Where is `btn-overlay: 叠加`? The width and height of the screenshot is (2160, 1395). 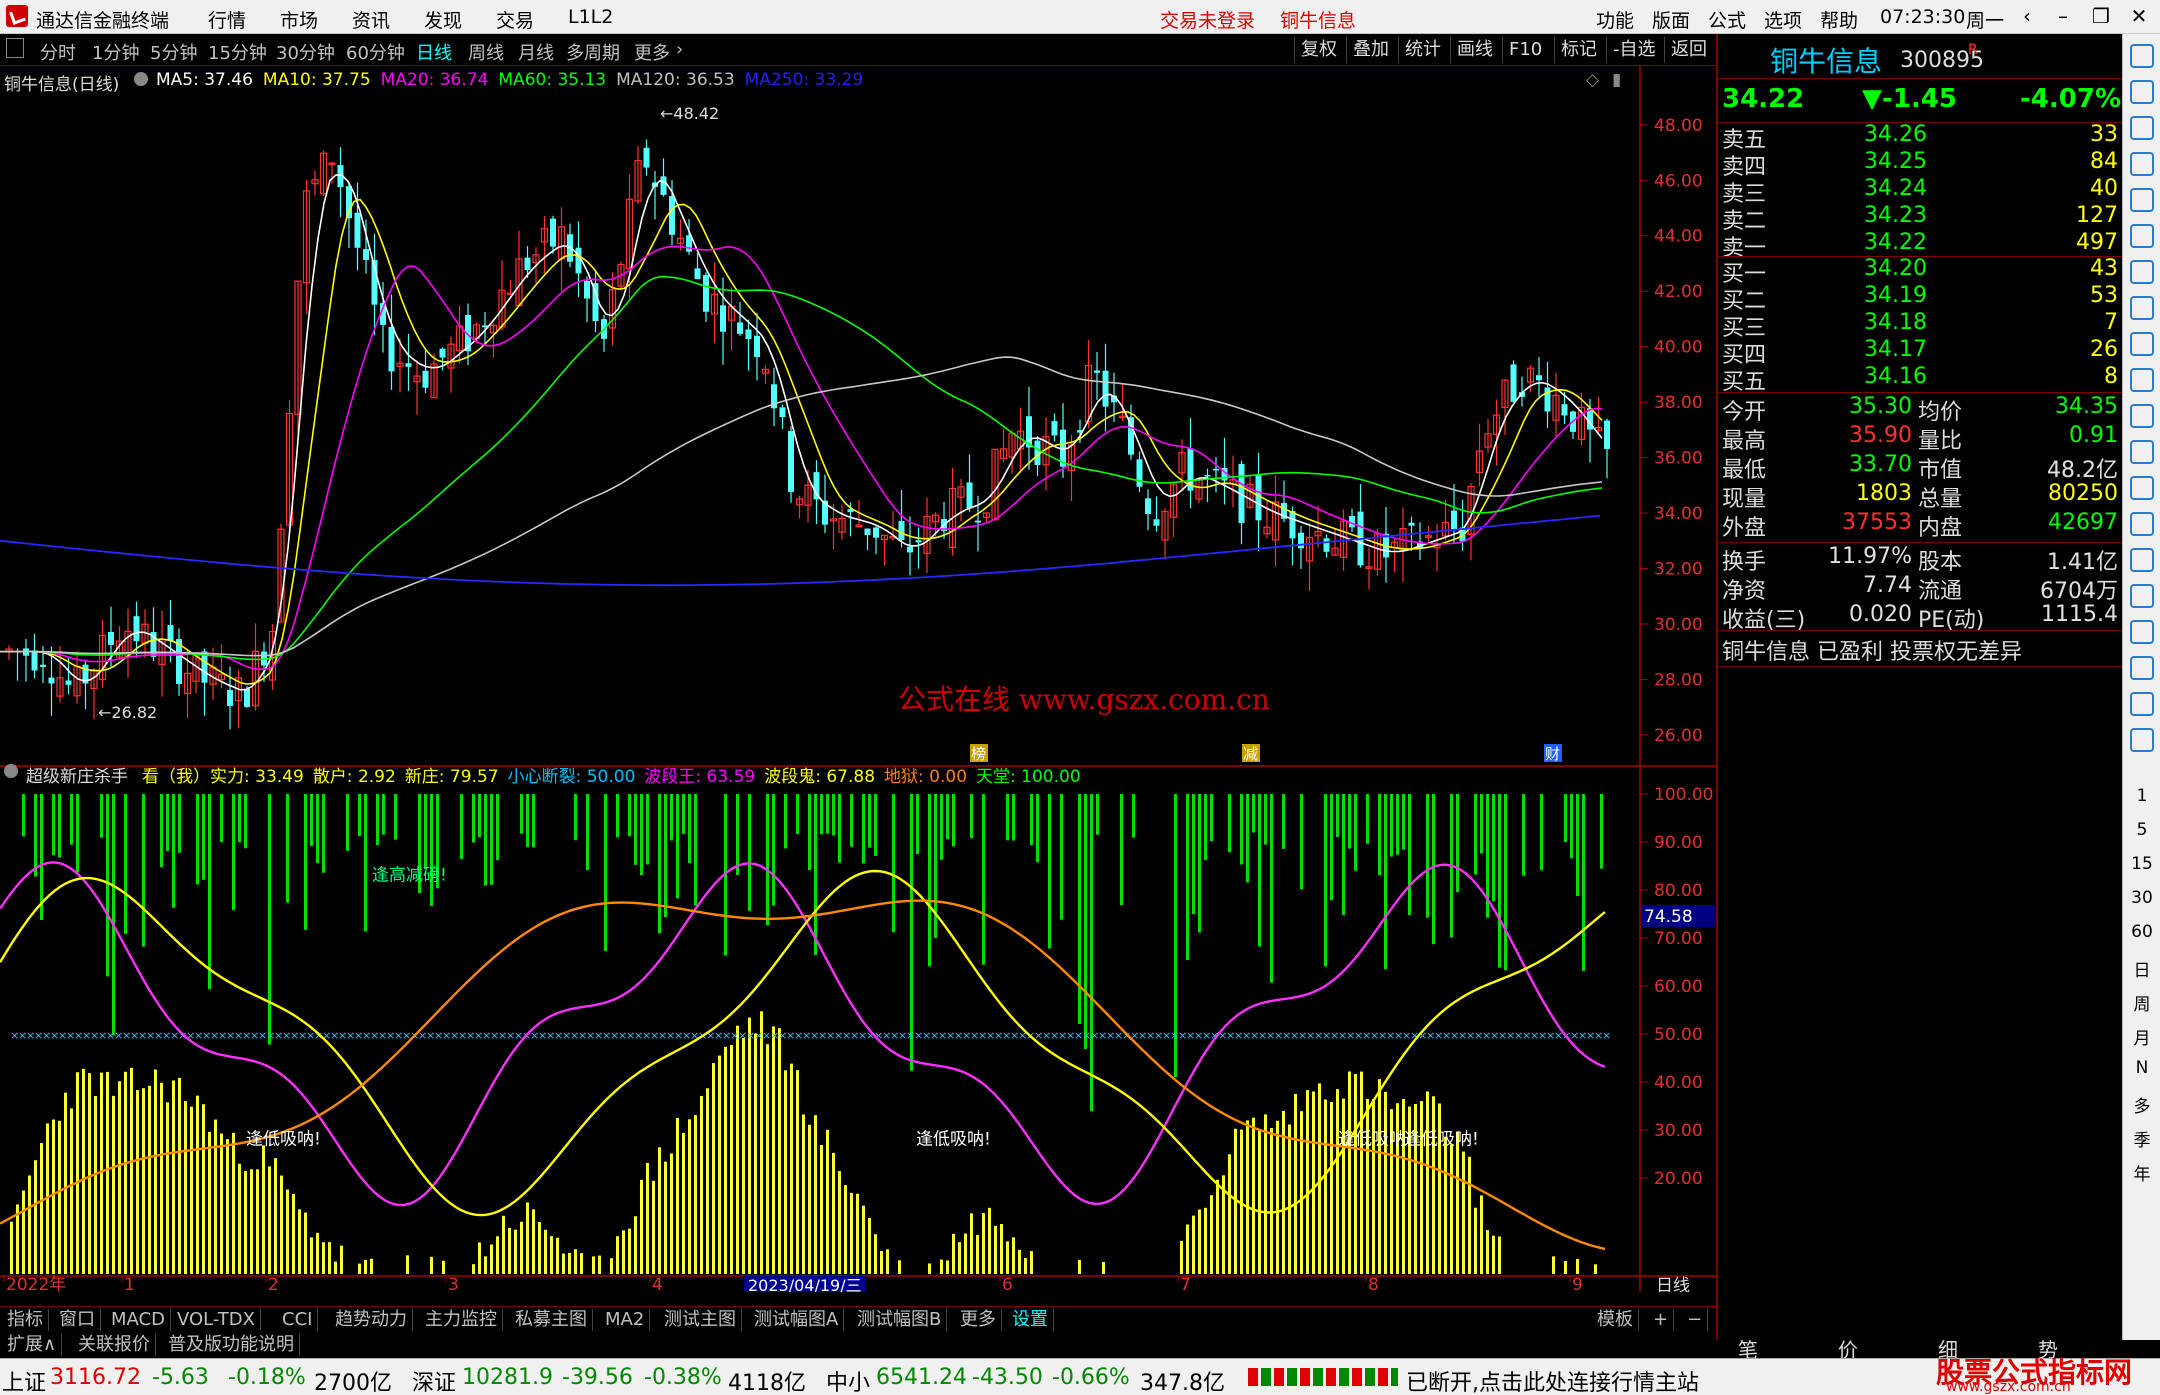 btn-overlay: 叠加 is located at coordinates (1370, 50).